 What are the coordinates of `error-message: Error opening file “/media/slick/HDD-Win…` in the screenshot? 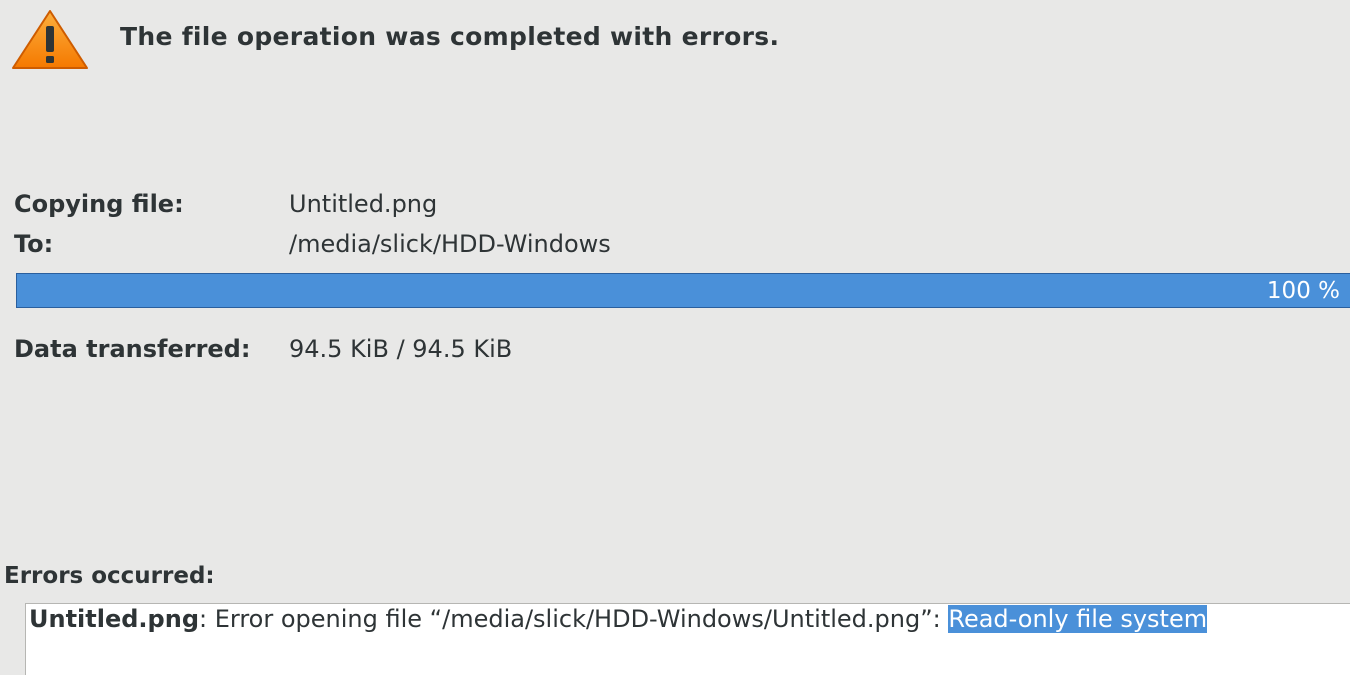 It's located at (578, 619).